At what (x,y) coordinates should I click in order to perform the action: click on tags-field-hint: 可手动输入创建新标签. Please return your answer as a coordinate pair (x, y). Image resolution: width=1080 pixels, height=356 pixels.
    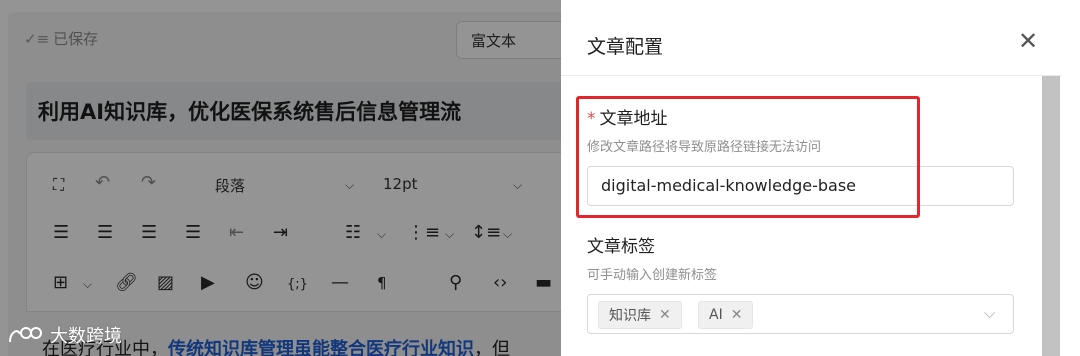
    Looking at the image, I should click on (652, 275).